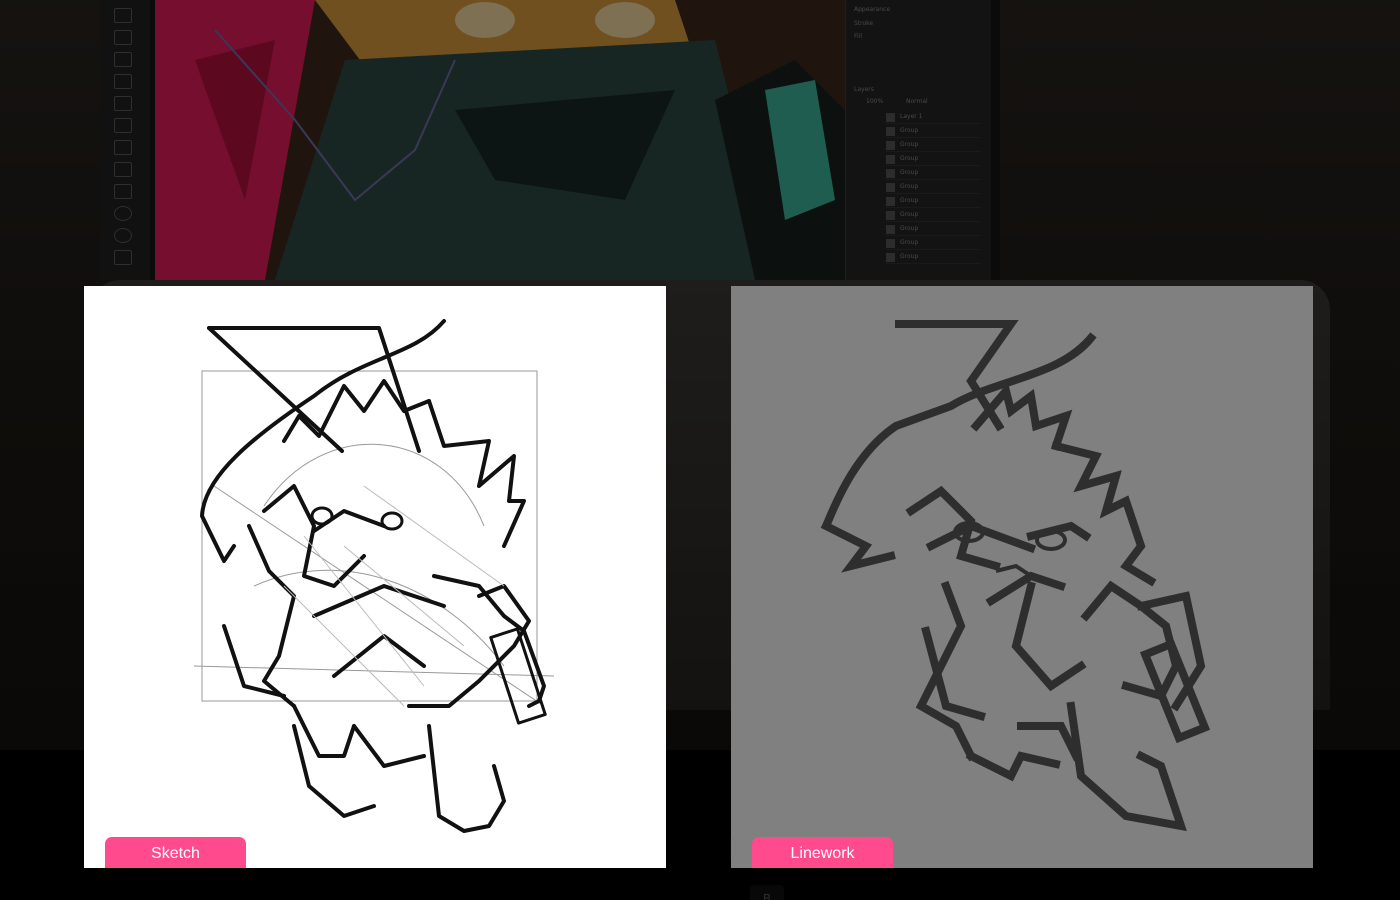  I want to click on cat-sketch-drawing, so click(374, 576).